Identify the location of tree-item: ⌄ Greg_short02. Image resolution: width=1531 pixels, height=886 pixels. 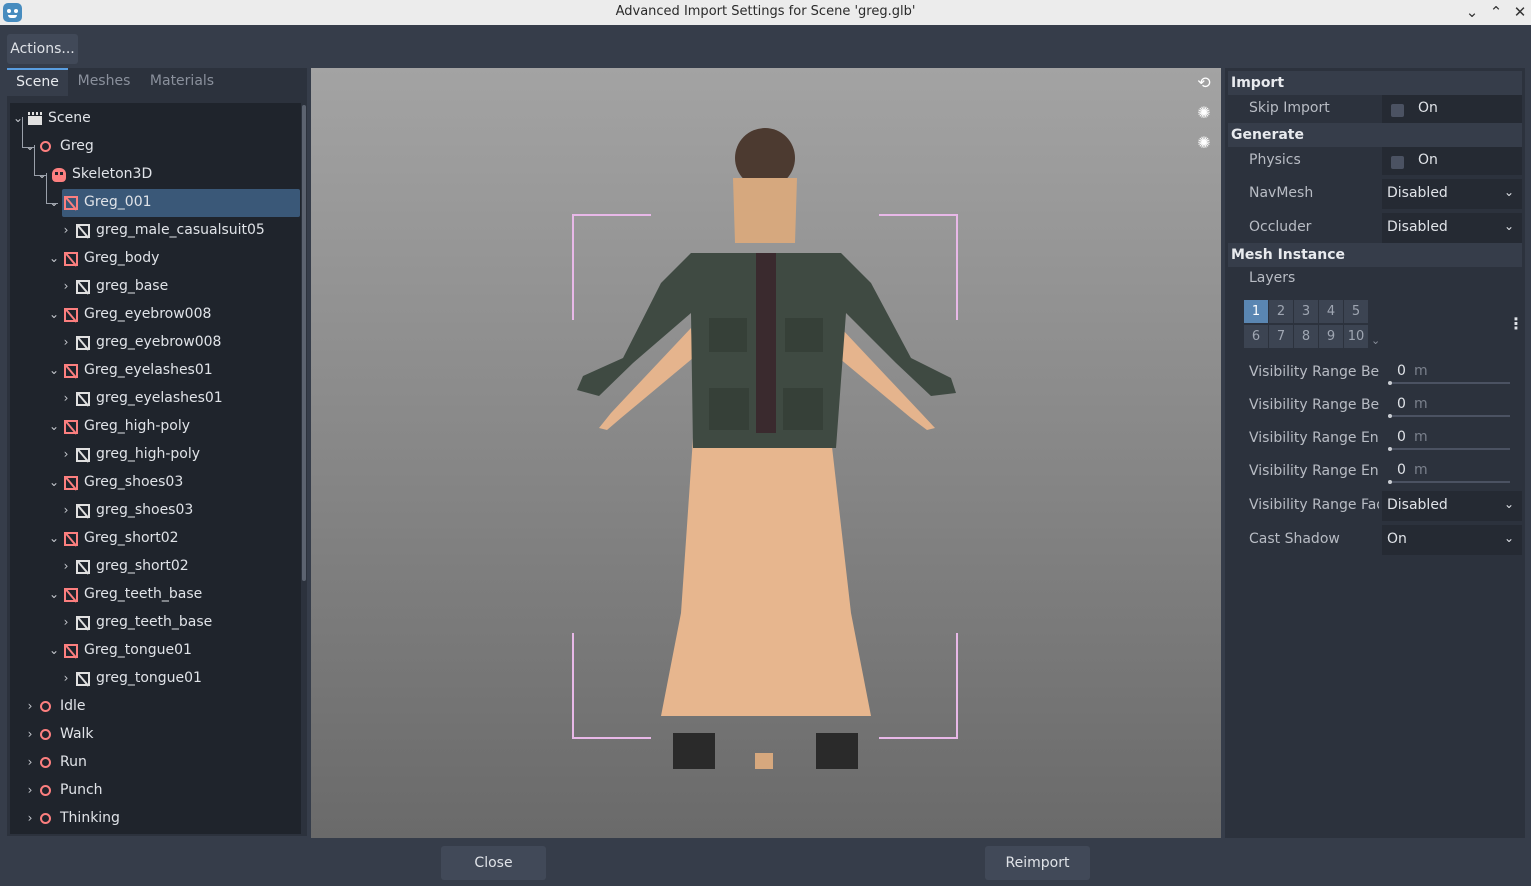
(155, 539).